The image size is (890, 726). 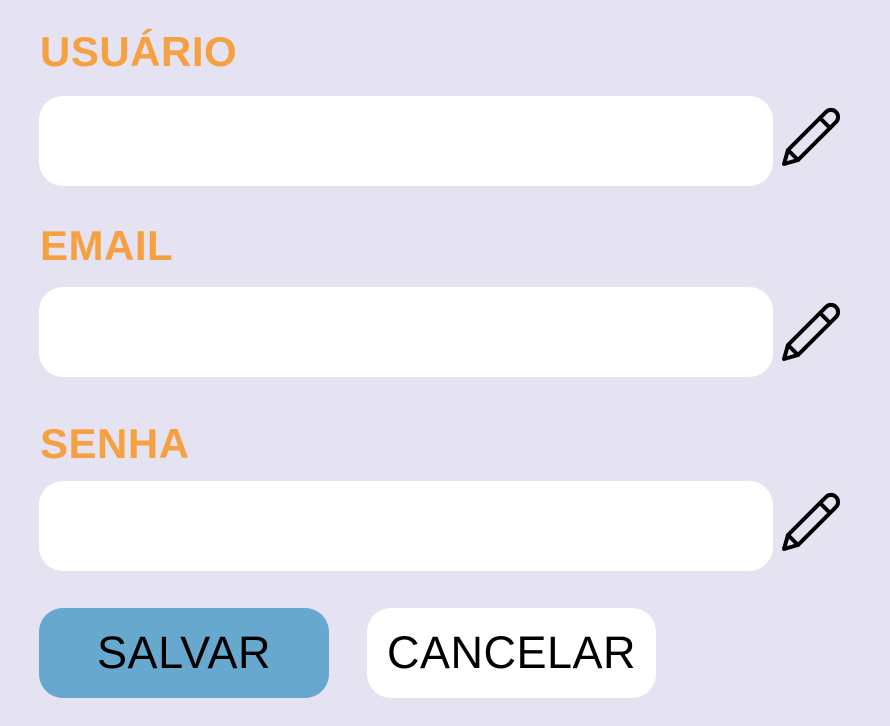 I want to click on password-input, so click(x=406, y=526).